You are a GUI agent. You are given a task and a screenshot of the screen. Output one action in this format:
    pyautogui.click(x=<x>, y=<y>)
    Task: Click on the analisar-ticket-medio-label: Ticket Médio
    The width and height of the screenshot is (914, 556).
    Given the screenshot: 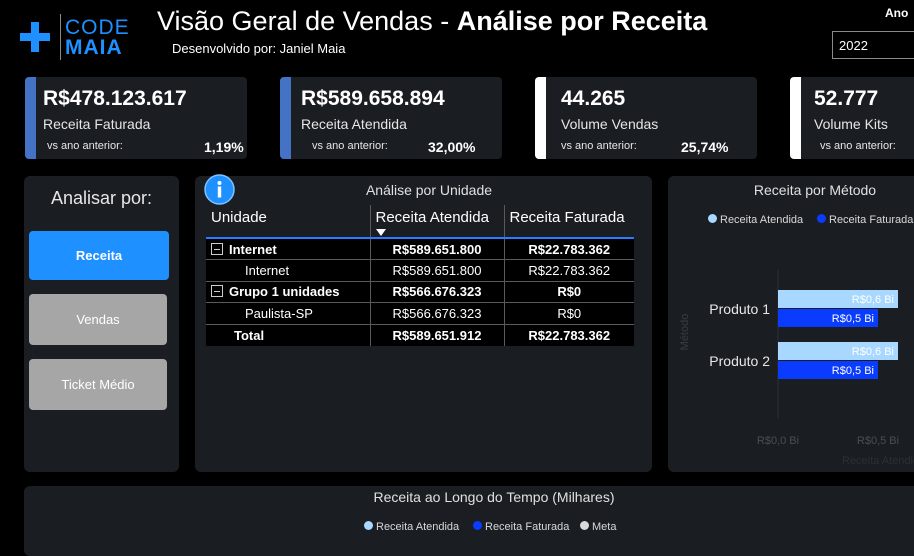 What is the action you would take?
    pyautogui.click(x=98, y=384)
    